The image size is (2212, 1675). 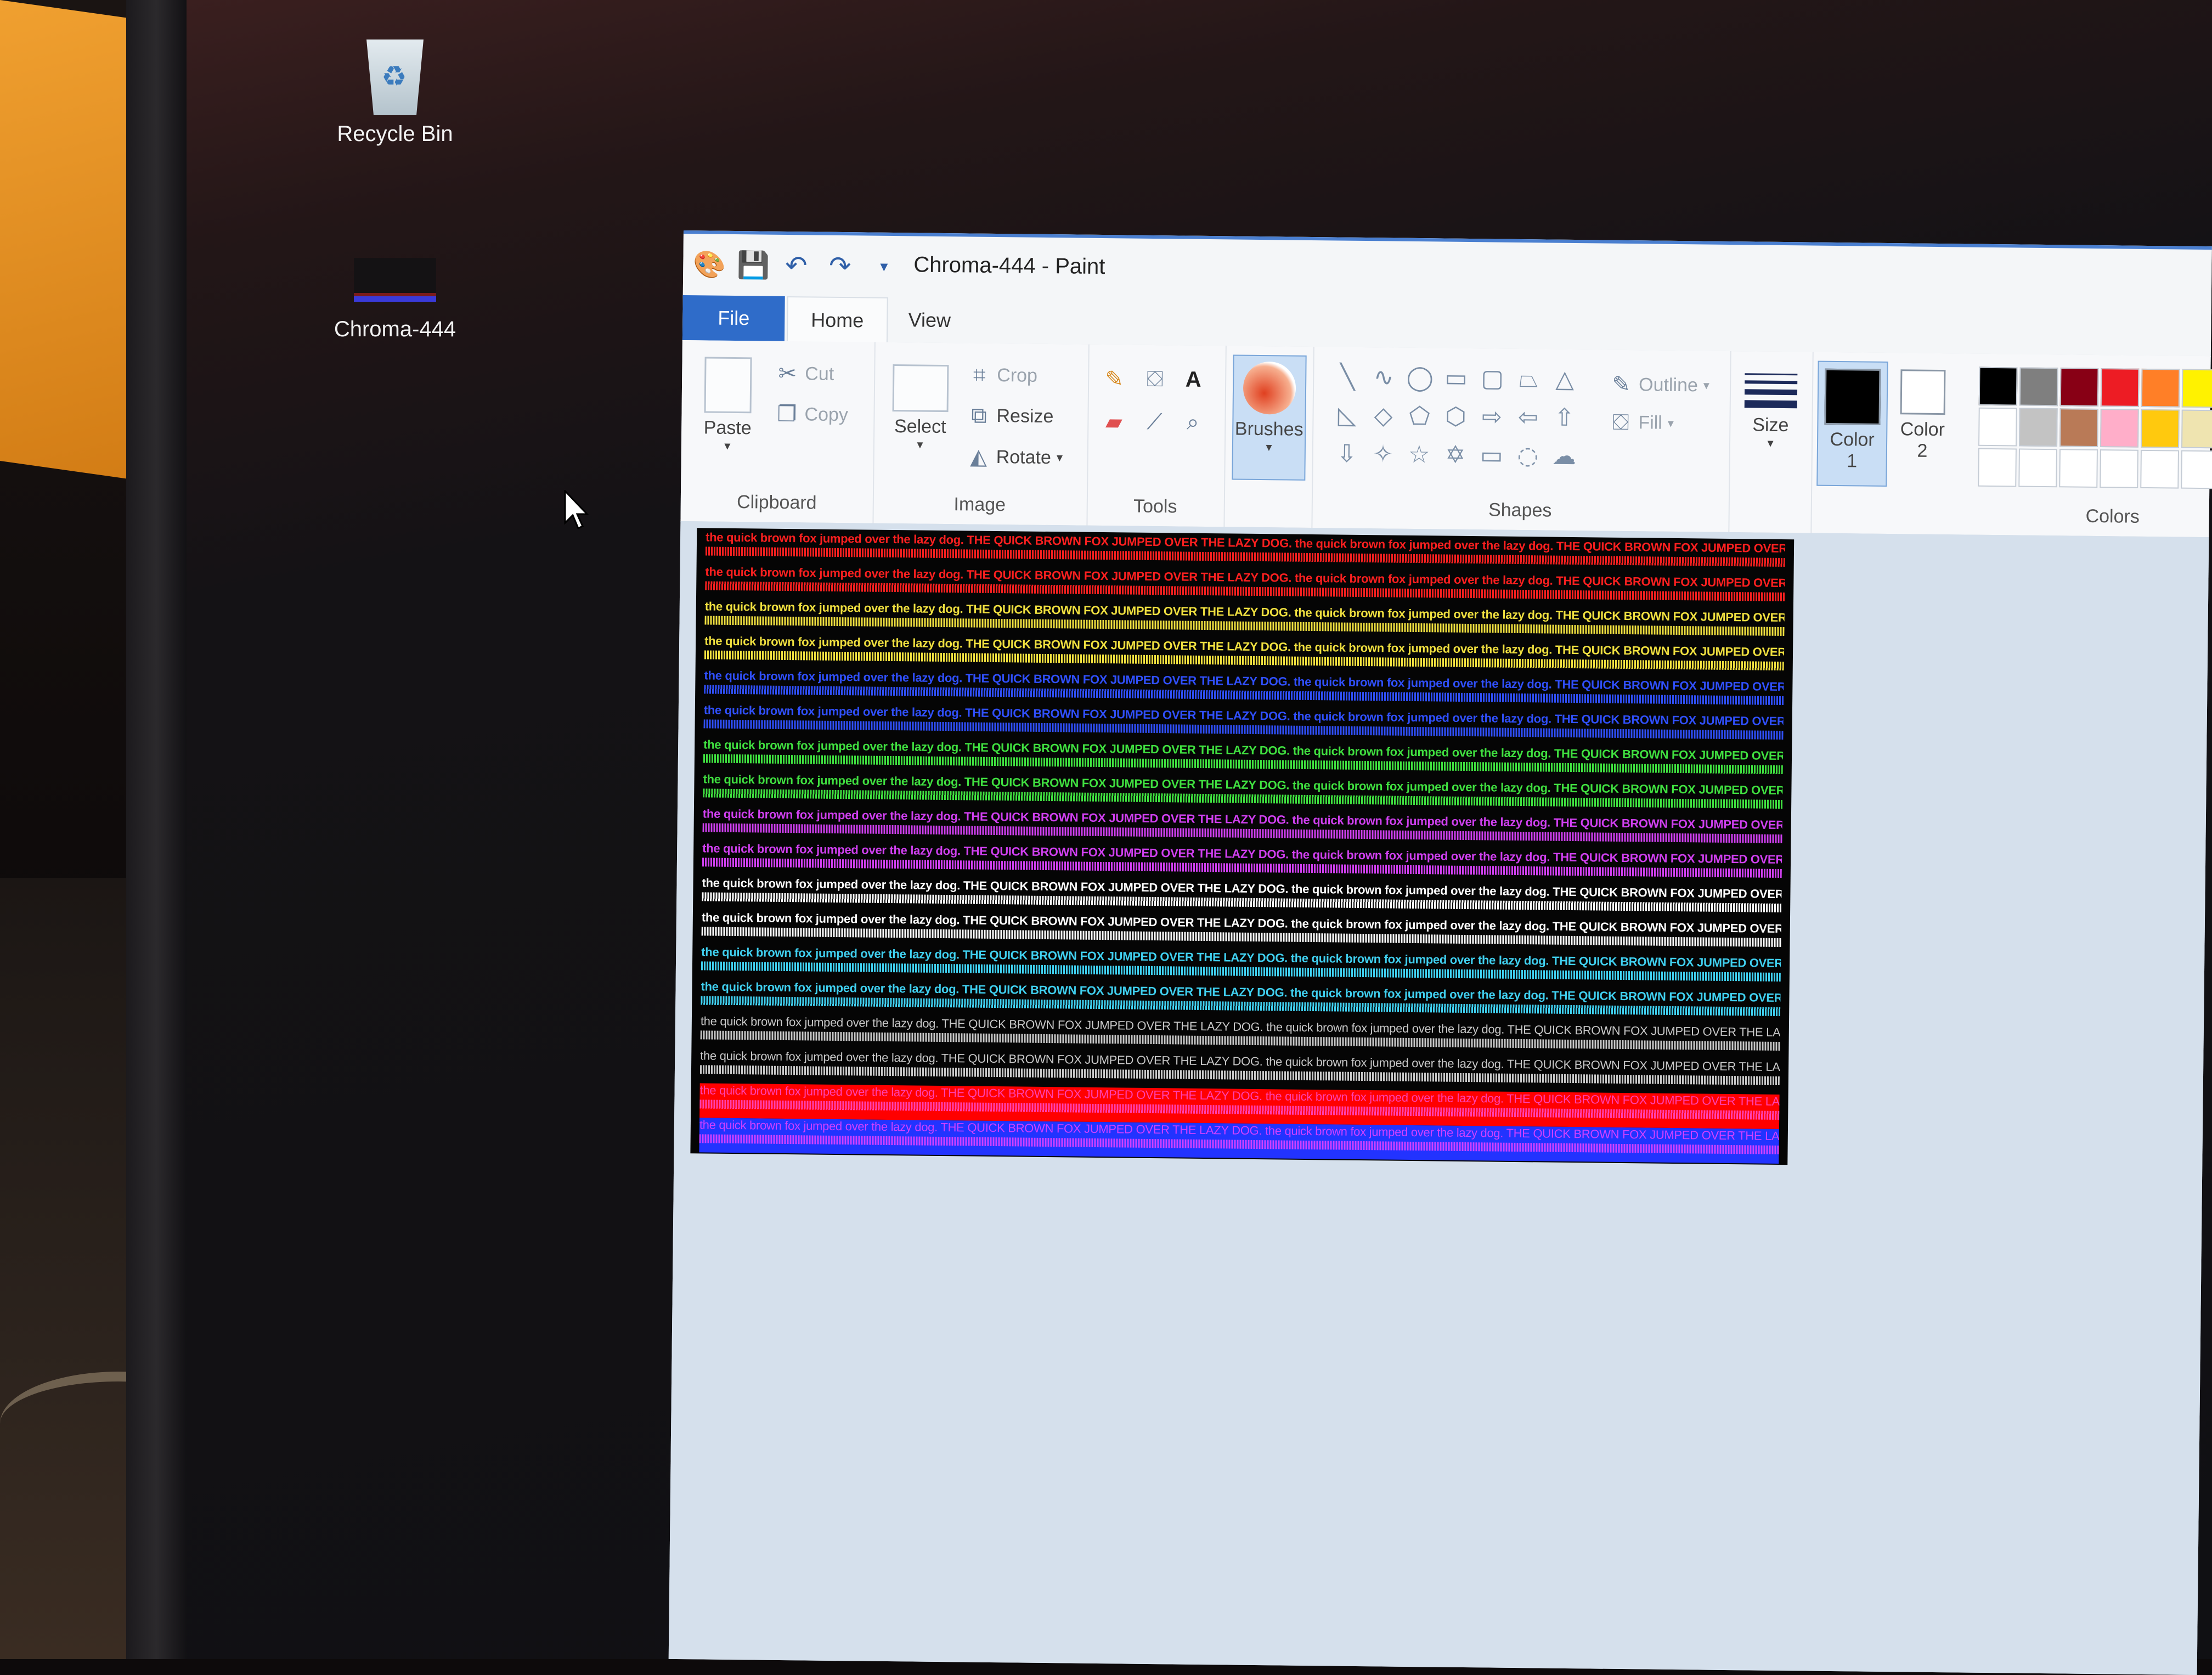 I want to click on text-tool: A, so click(x=1193, y=380).